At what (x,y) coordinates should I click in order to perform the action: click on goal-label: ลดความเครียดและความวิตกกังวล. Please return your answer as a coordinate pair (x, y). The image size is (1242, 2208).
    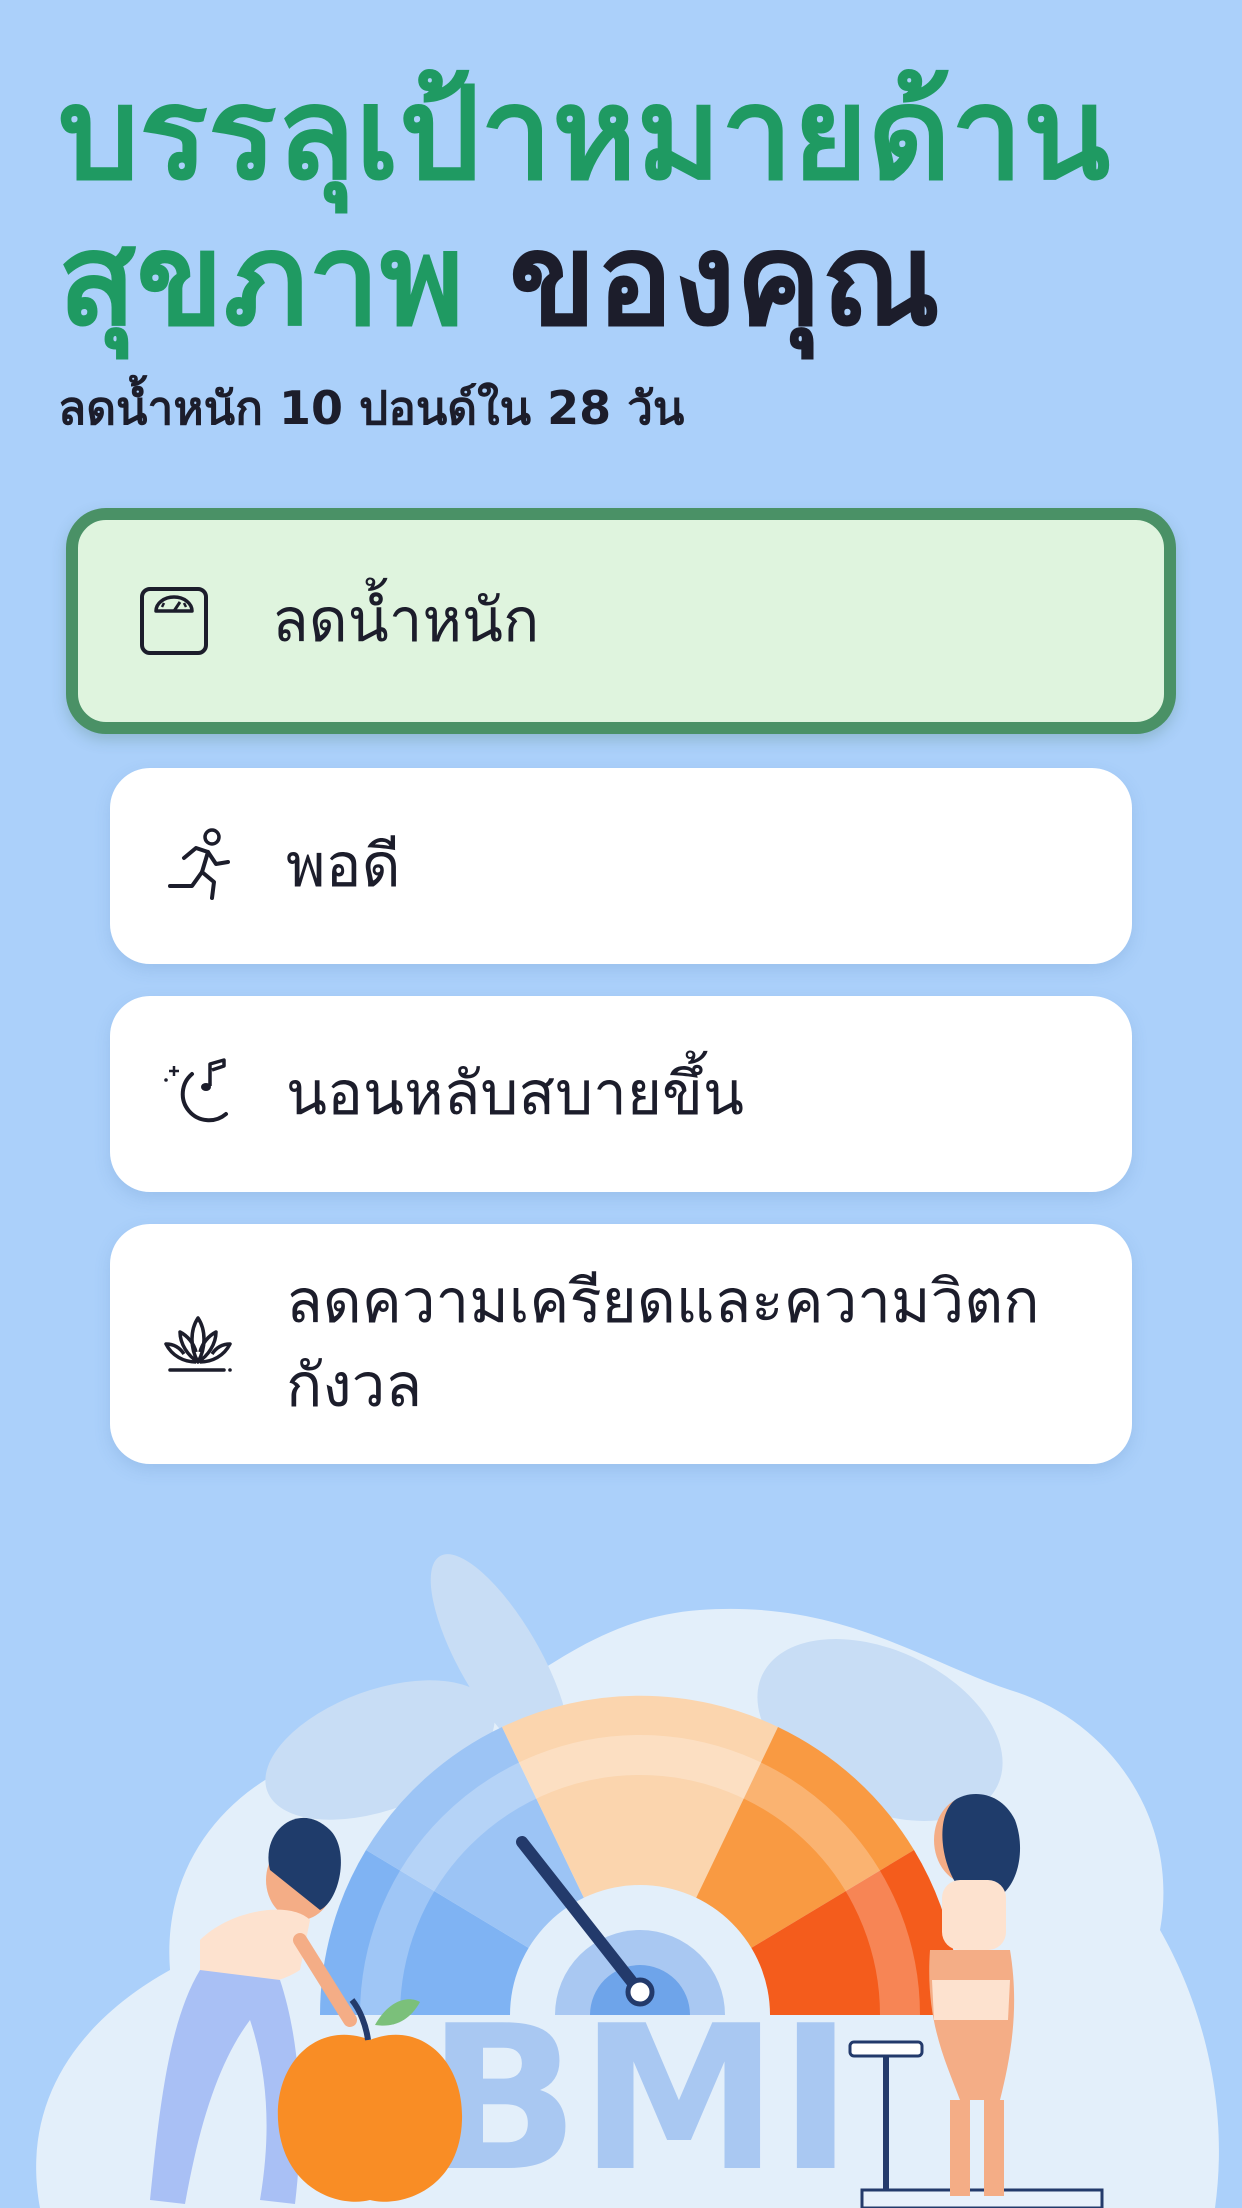
    Looking at the image, I should click on (663, 1344).